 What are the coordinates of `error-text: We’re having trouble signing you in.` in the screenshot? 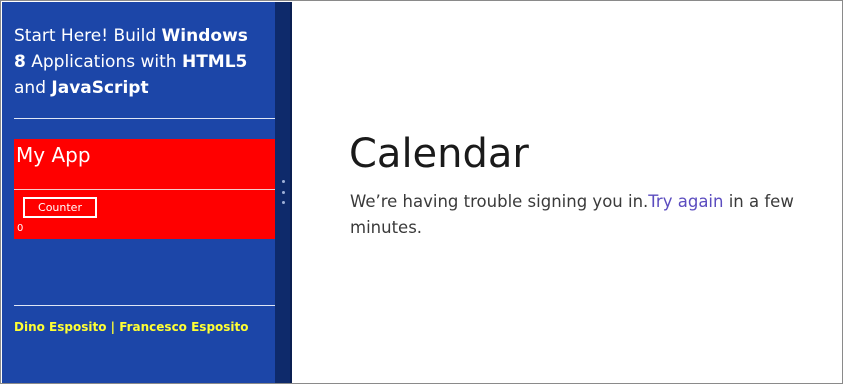 It's located at (499, 201).